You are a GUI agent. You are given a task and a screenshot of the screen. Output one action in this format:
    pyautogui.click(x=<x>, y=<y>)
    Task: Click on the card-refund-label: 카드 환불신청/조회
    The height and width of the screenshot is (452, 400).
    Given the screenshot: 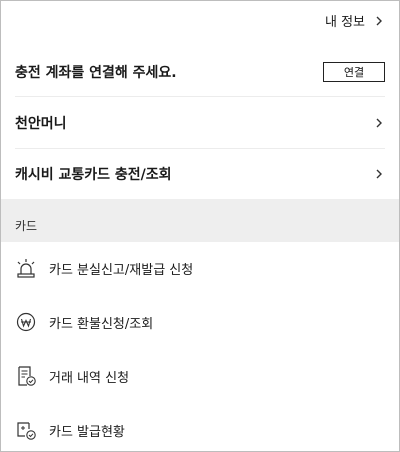 What is the action you would take?
    pyautogui.click(x=101, y=324)
    